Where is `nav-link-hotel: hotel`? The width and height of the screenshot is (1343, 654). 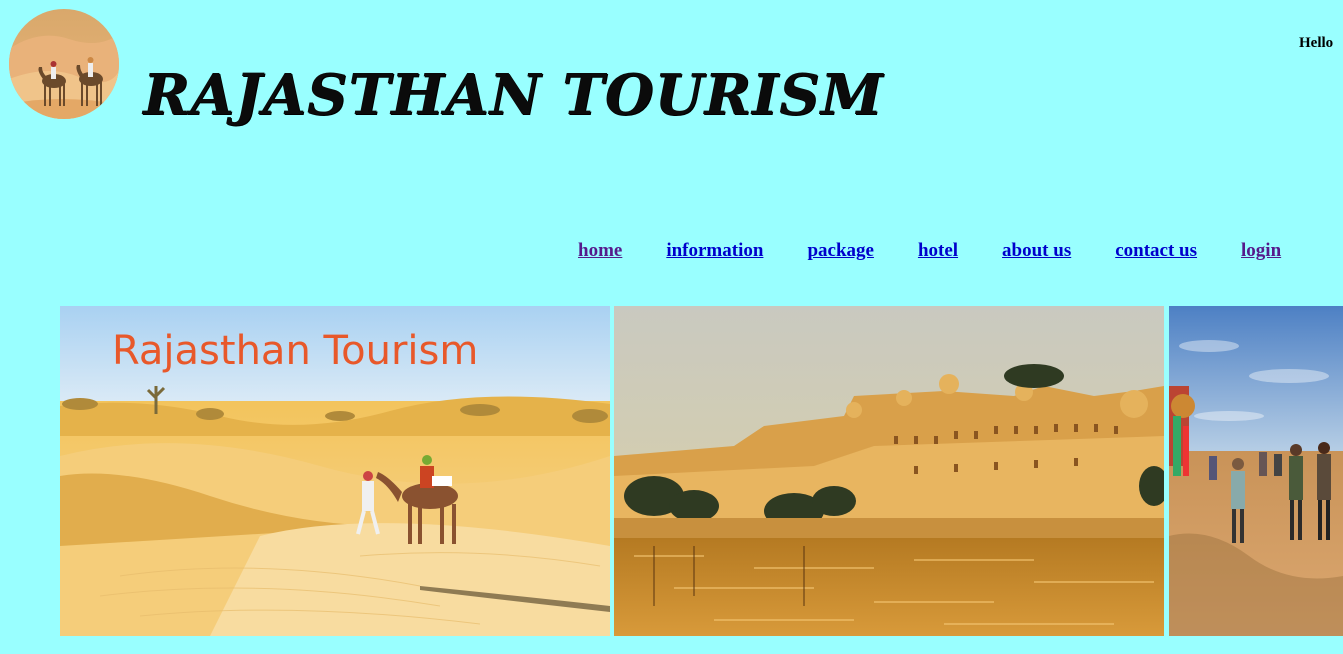 nav-link-hotel: hotel is located at coordinates (938, 251).